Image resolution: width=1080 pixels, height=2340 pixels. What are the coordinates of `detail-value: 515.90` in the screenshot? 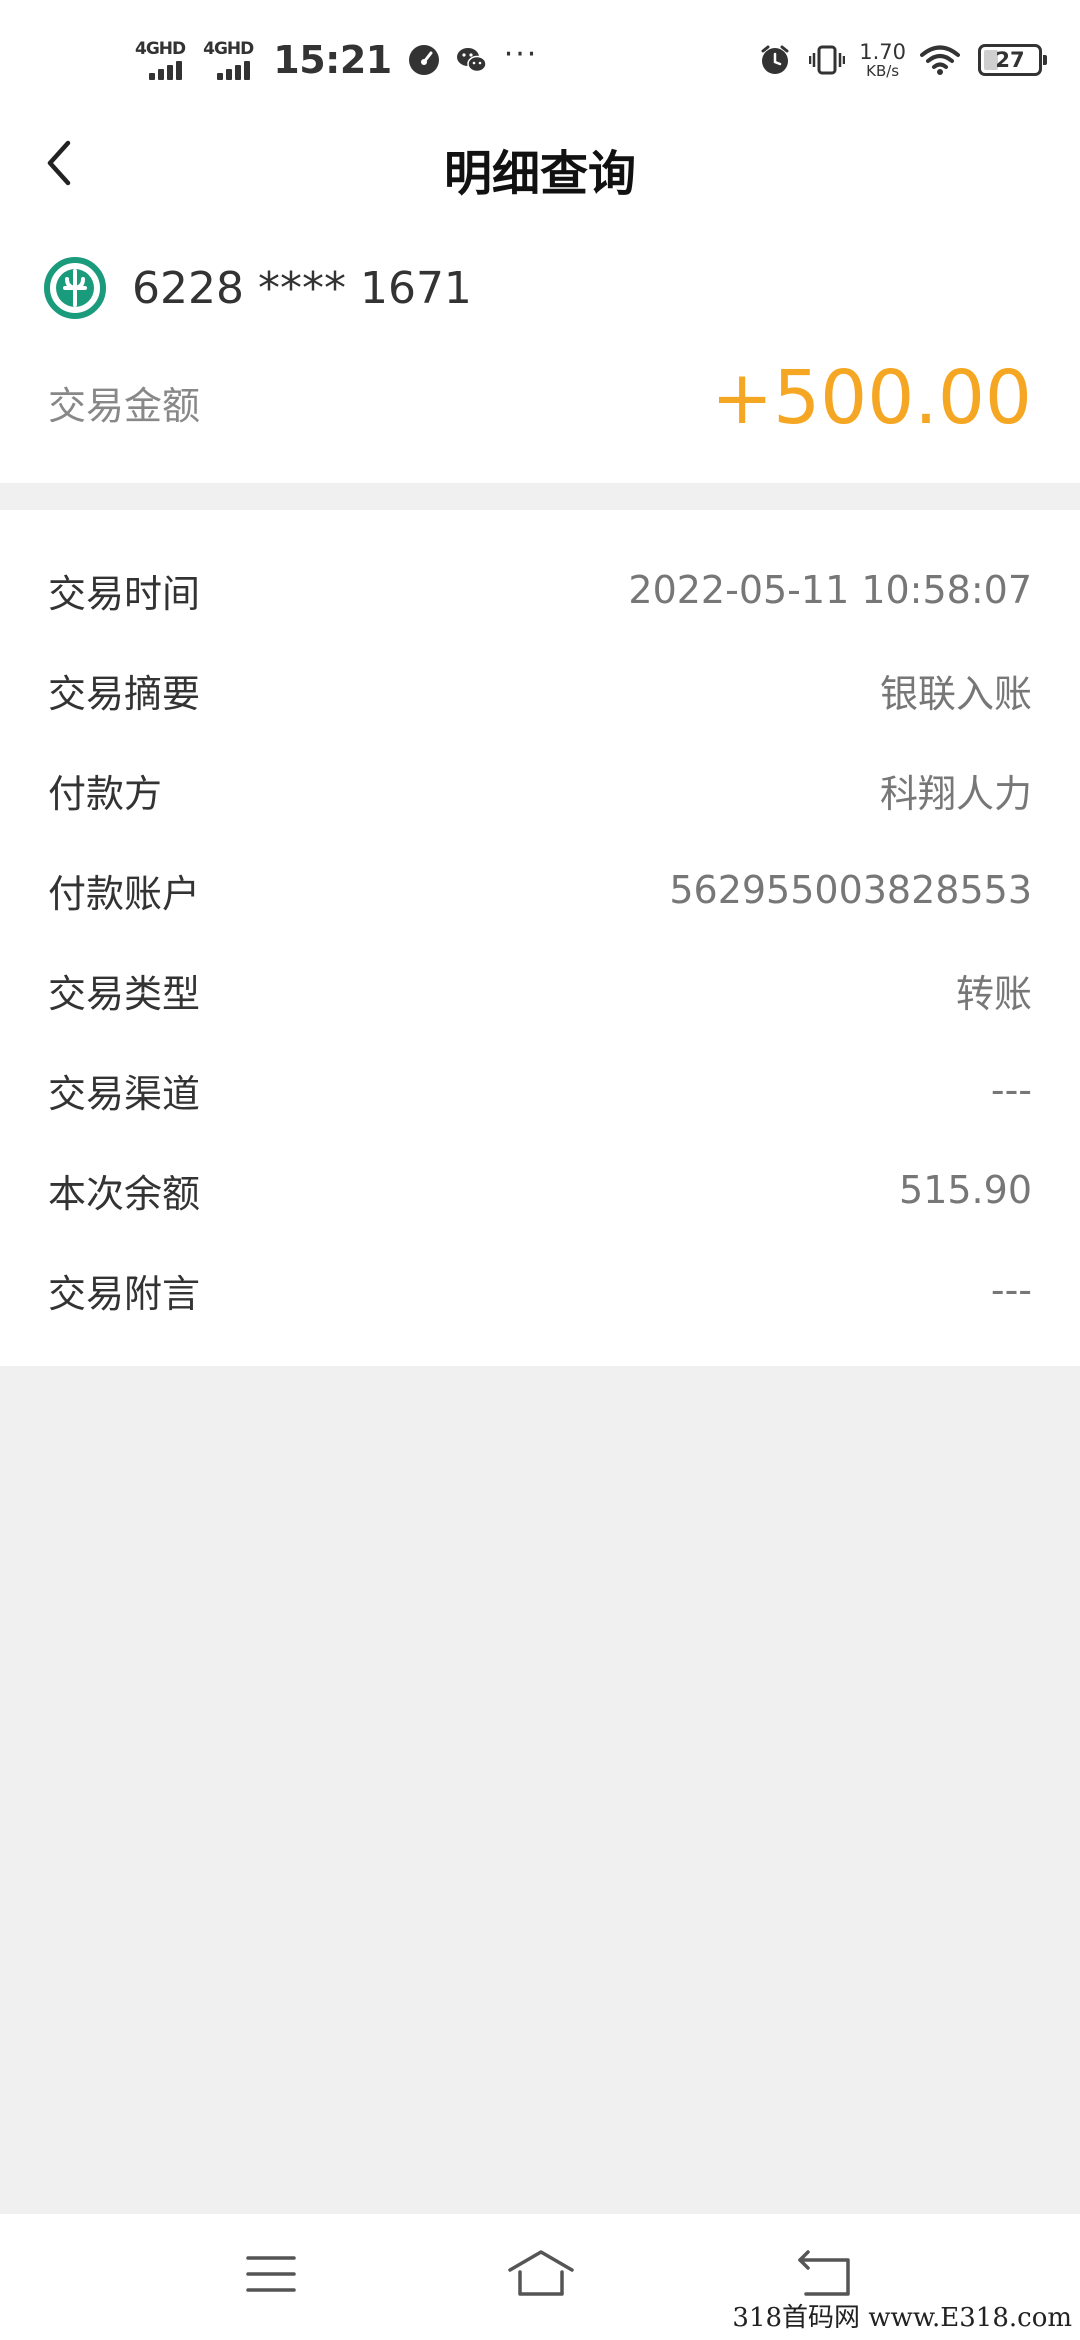 It's located at (965, 1190).